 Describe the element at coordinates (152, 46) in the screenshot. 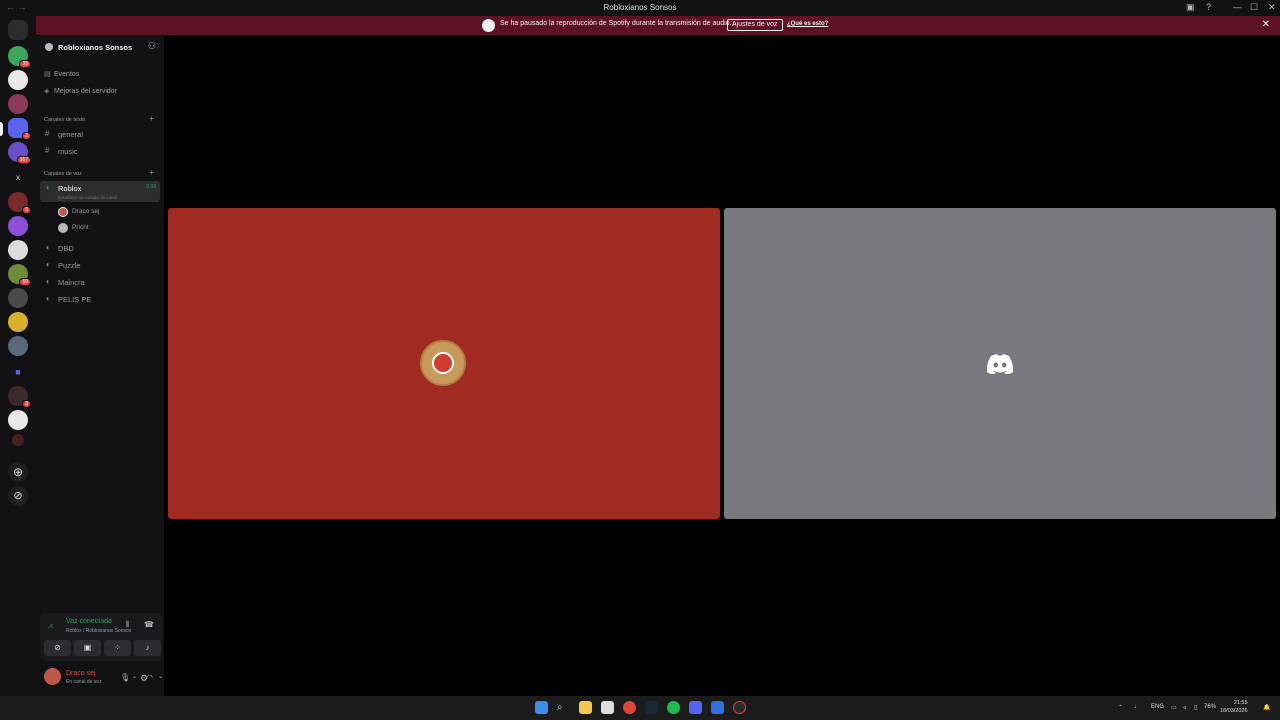

I see `add-member-icon: ⚇` at that location.